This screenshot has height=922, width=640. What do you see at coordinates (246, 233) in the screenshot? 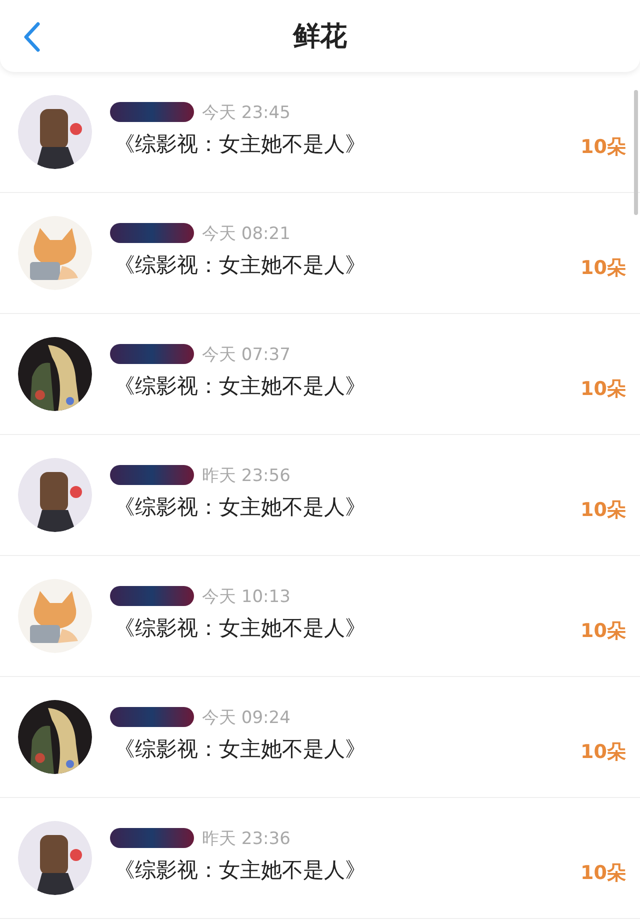
I see `gift-time: 今天 08:21` at bounding box center [246, 233].